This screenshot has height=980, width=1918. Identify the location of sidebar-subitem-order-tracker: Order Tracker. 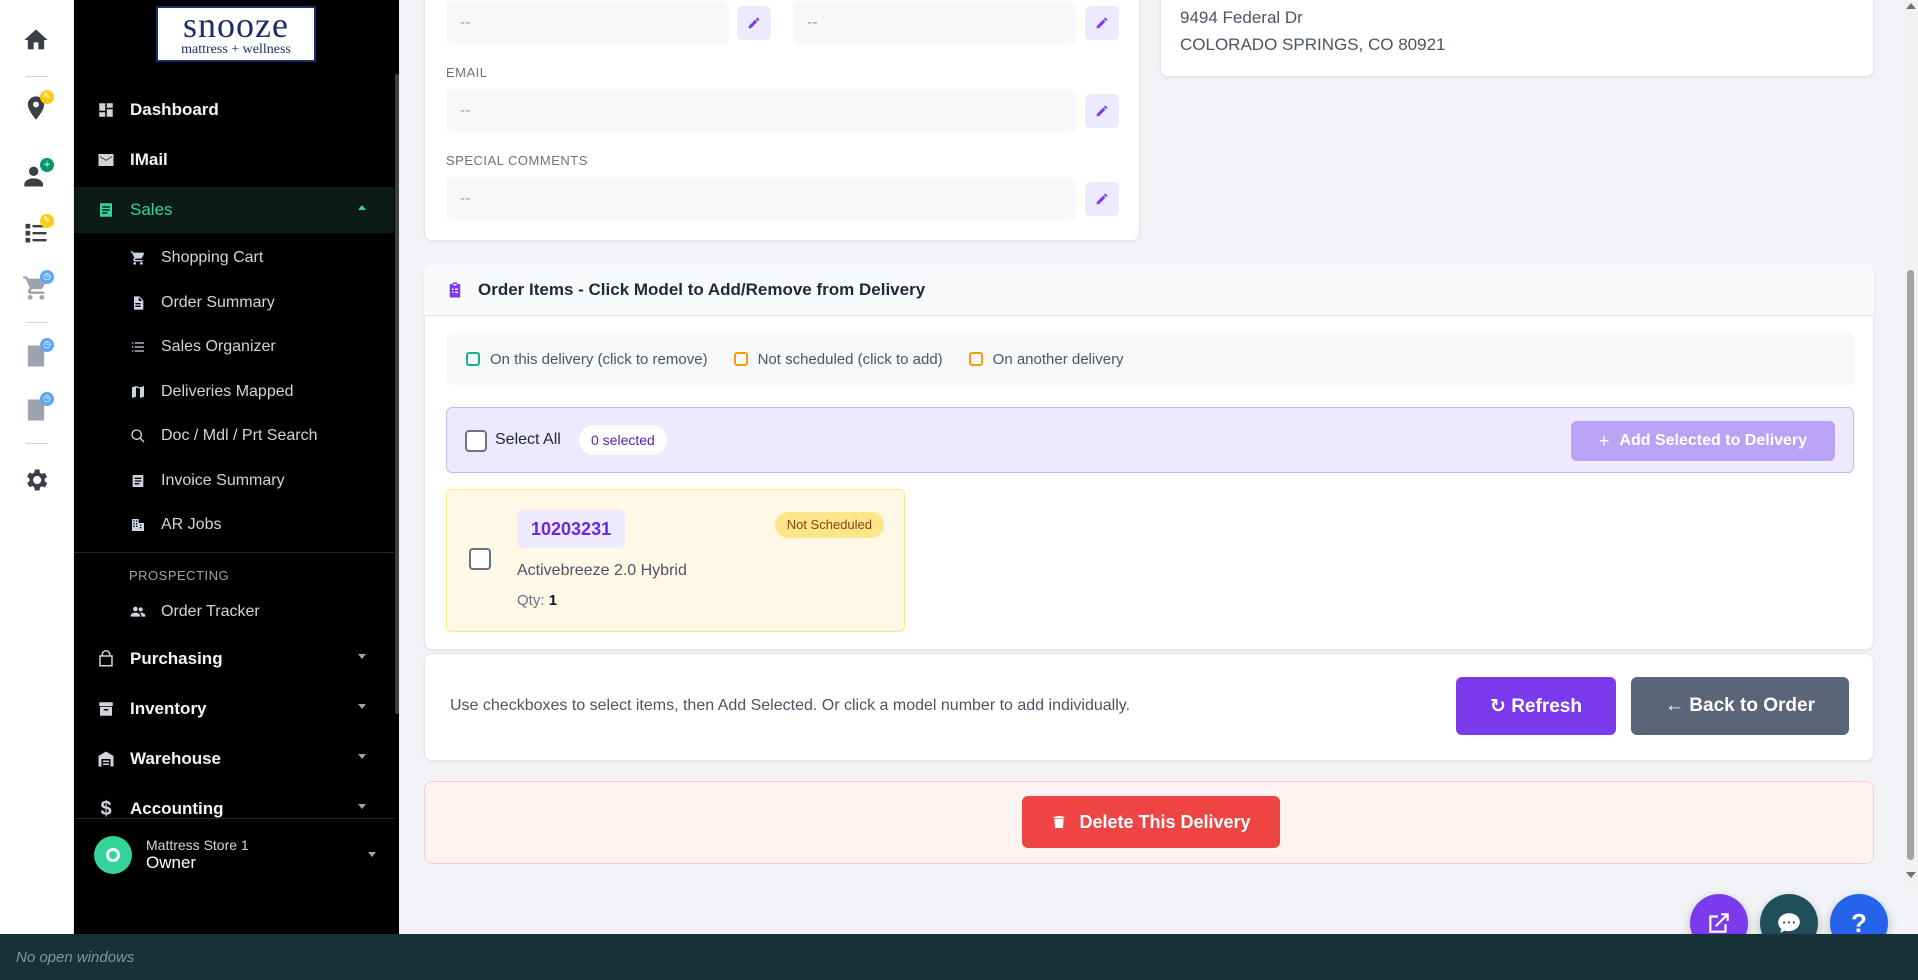
(234, 612).